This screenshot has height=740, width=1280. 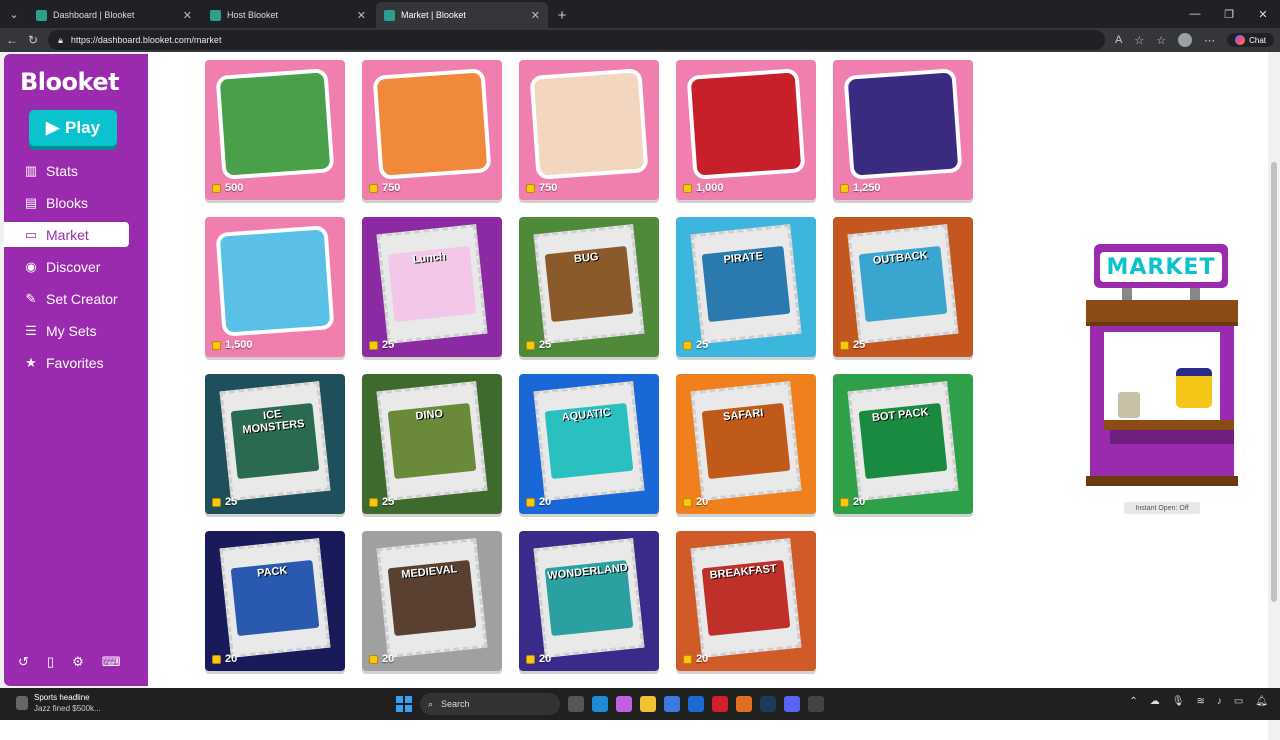 I want to click on briefcase-icon: ▤, so click(x=31, y=202).